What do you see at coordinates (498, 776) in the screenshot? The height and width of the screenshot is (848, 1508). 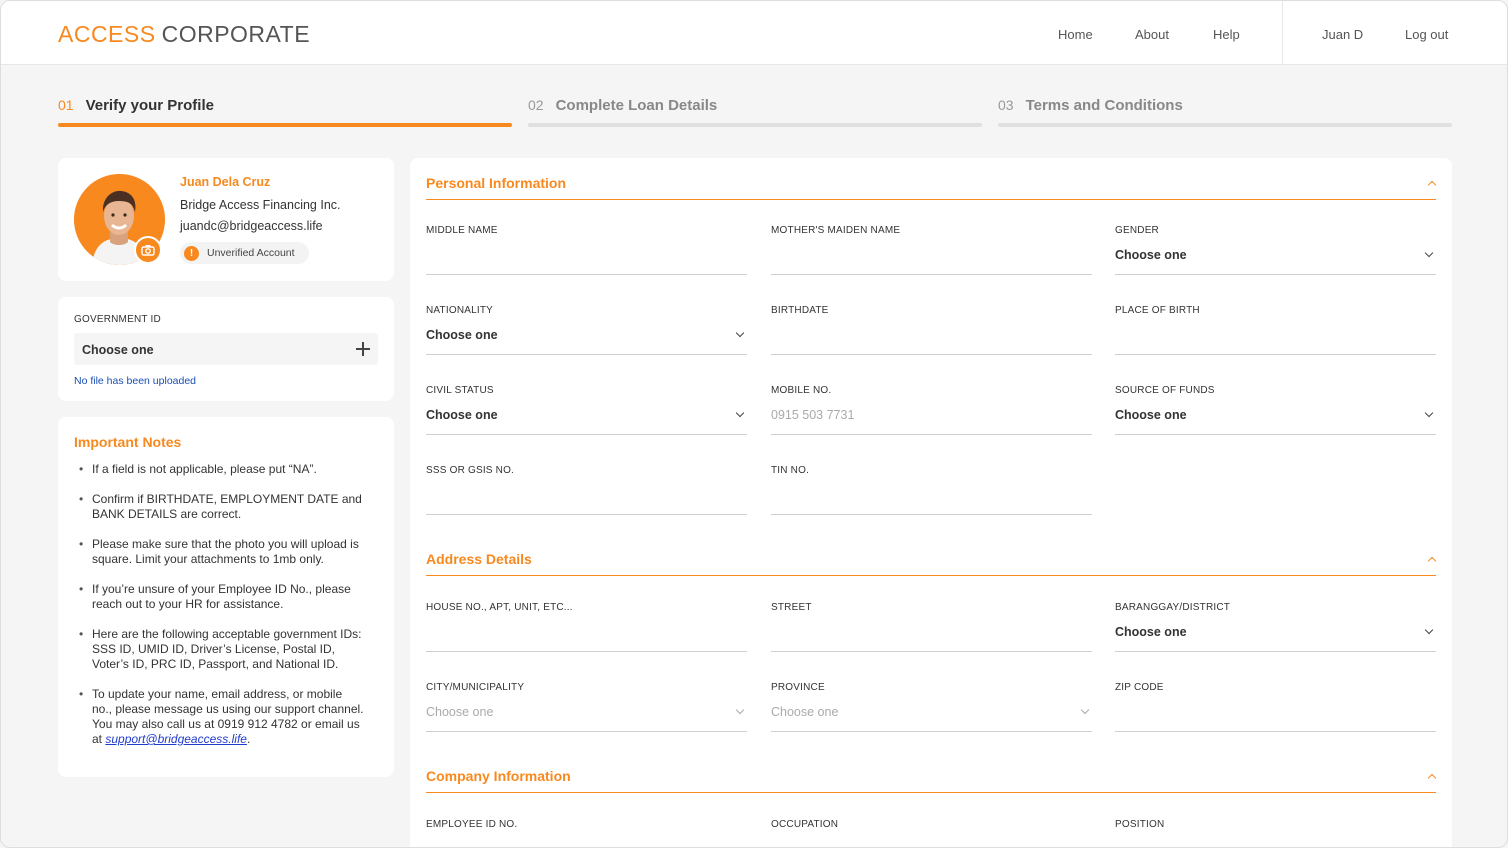 I see `section-company-title: Company Information` at bounding box center [498, 776].